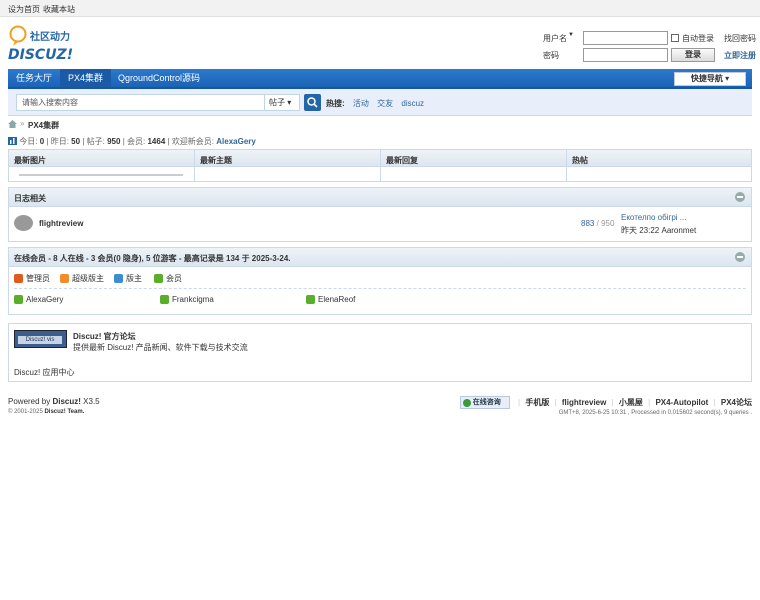  I want to click on copyright: © 2001-2025 Discuz! Team., so click(46, 412).